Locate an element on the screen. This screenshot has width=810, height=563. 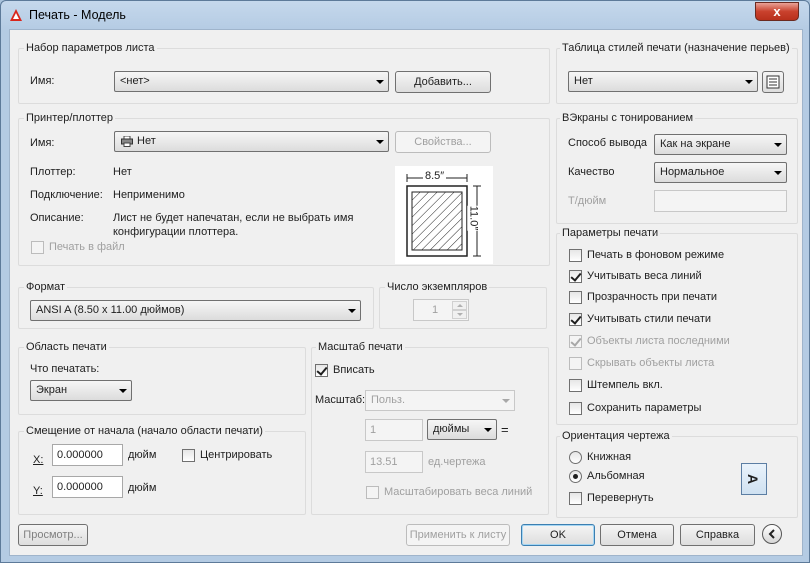
edit-table-icon is located at coordinates (773, 82).